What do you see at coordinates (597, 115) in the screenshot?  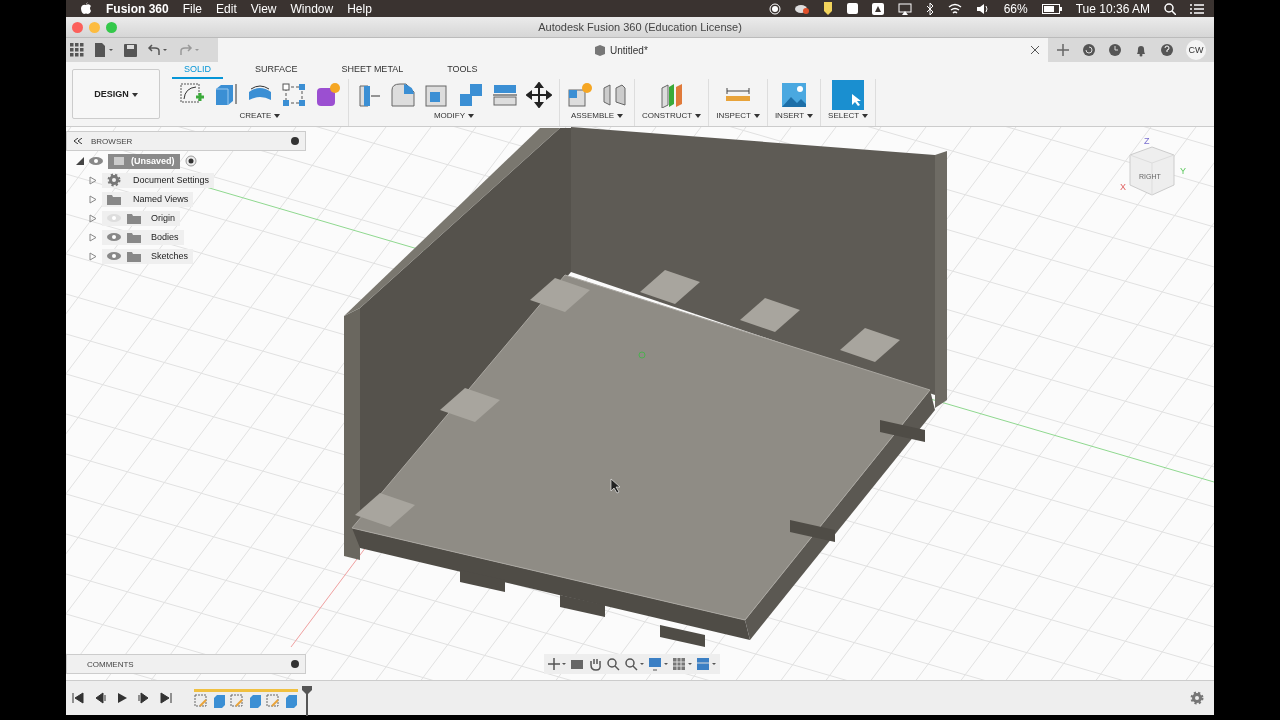 I see `group-menu: ASSEMBLE` at bounding box center [597, 115].